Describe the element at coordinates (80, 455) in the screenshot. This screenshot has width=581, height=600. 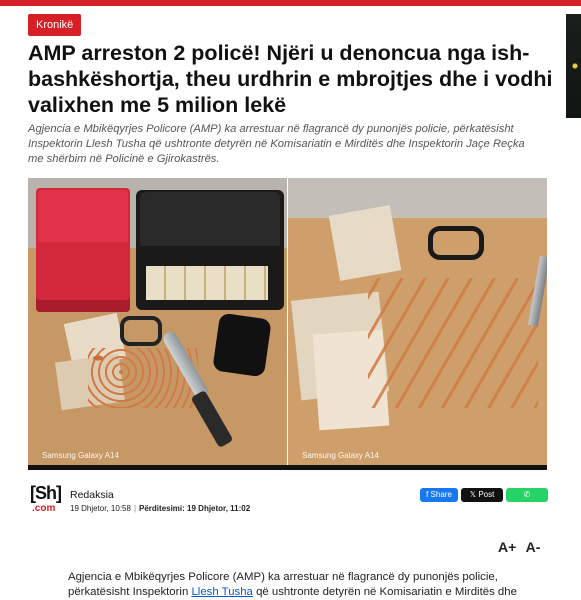
I see `photo-watermark-left: Samsung Galaxy A14` at that location.